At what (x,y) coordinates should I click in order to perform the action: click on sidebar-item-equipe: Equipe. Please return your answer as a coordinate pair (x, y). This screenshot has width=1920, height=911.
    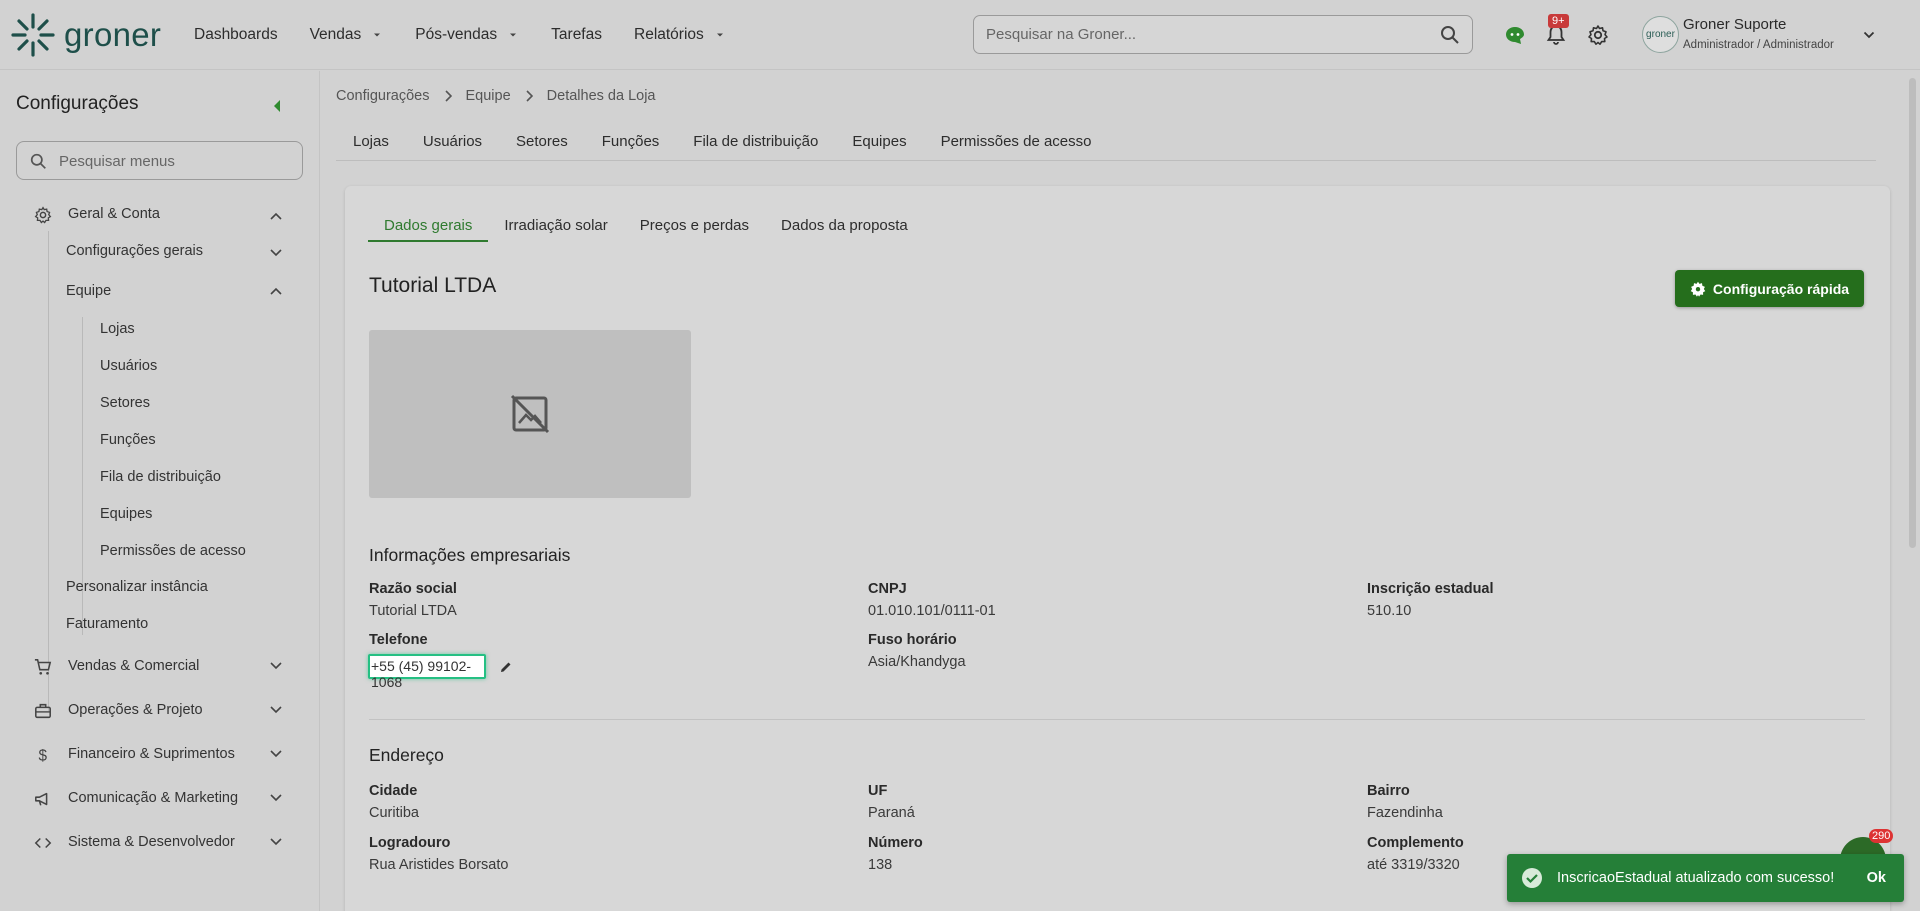
    Looking at the image, I should click on (88, 291).